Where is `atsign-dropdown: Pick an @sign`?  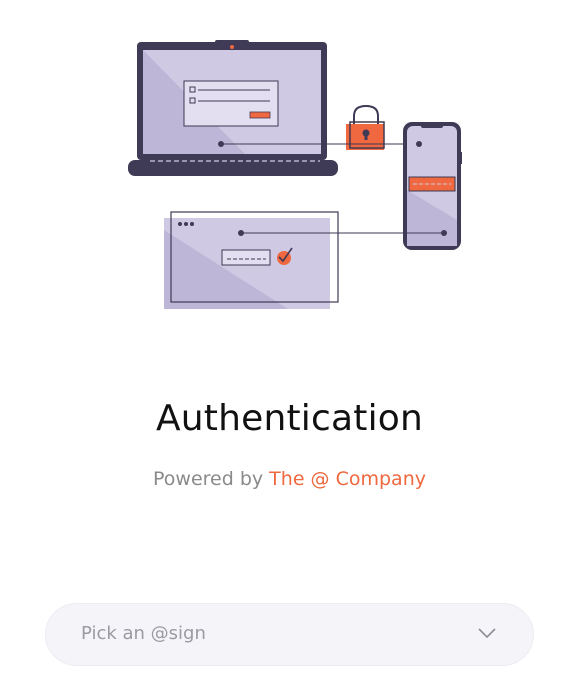
atsign-dropdown: Pick an @sign is located at coordinates (289, 634).